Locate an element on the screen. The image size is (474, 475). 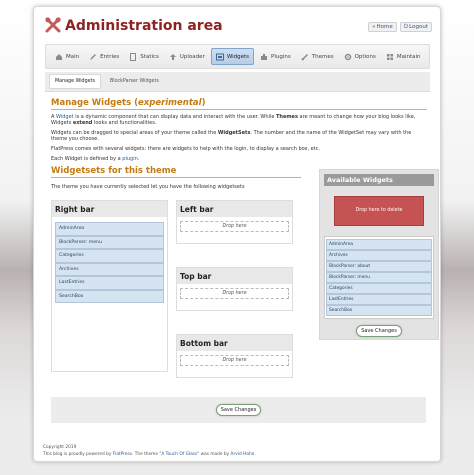
top-bar-drop-zone: Drop here is located at coordinates (234, 293).